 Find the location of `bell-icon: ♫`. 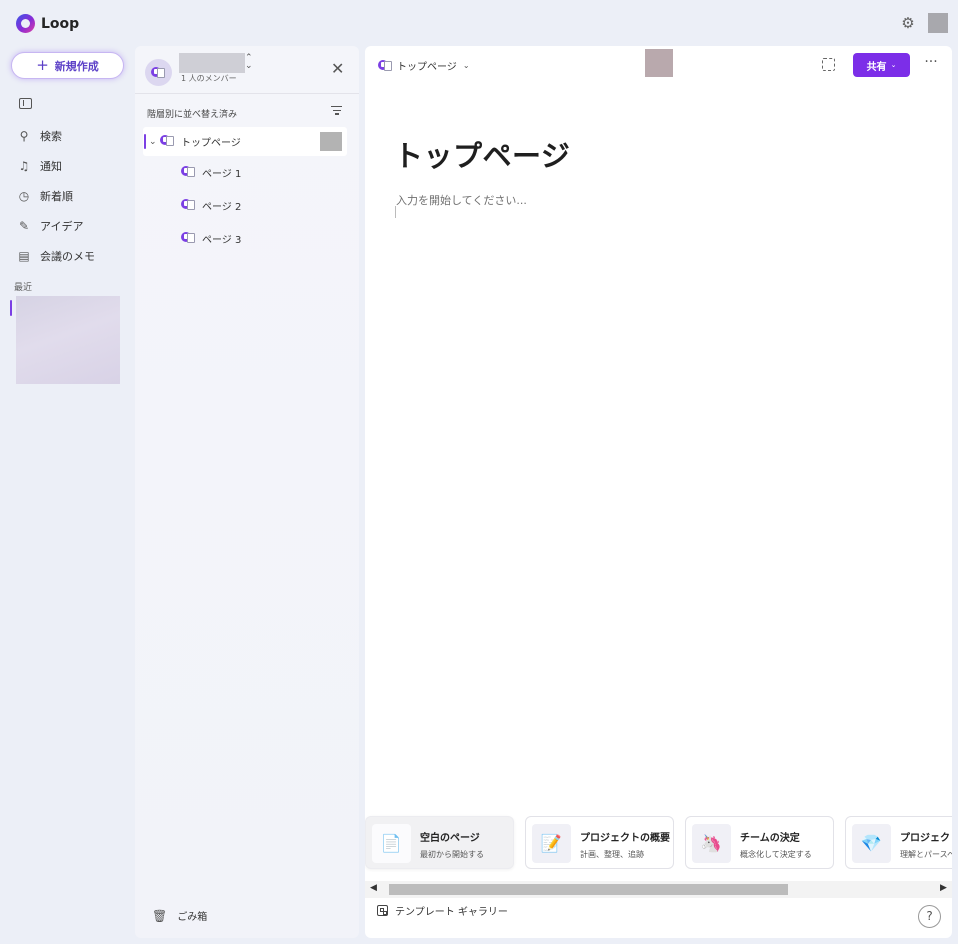

bell-icon: ♫ is located at coordinates (24, 166).